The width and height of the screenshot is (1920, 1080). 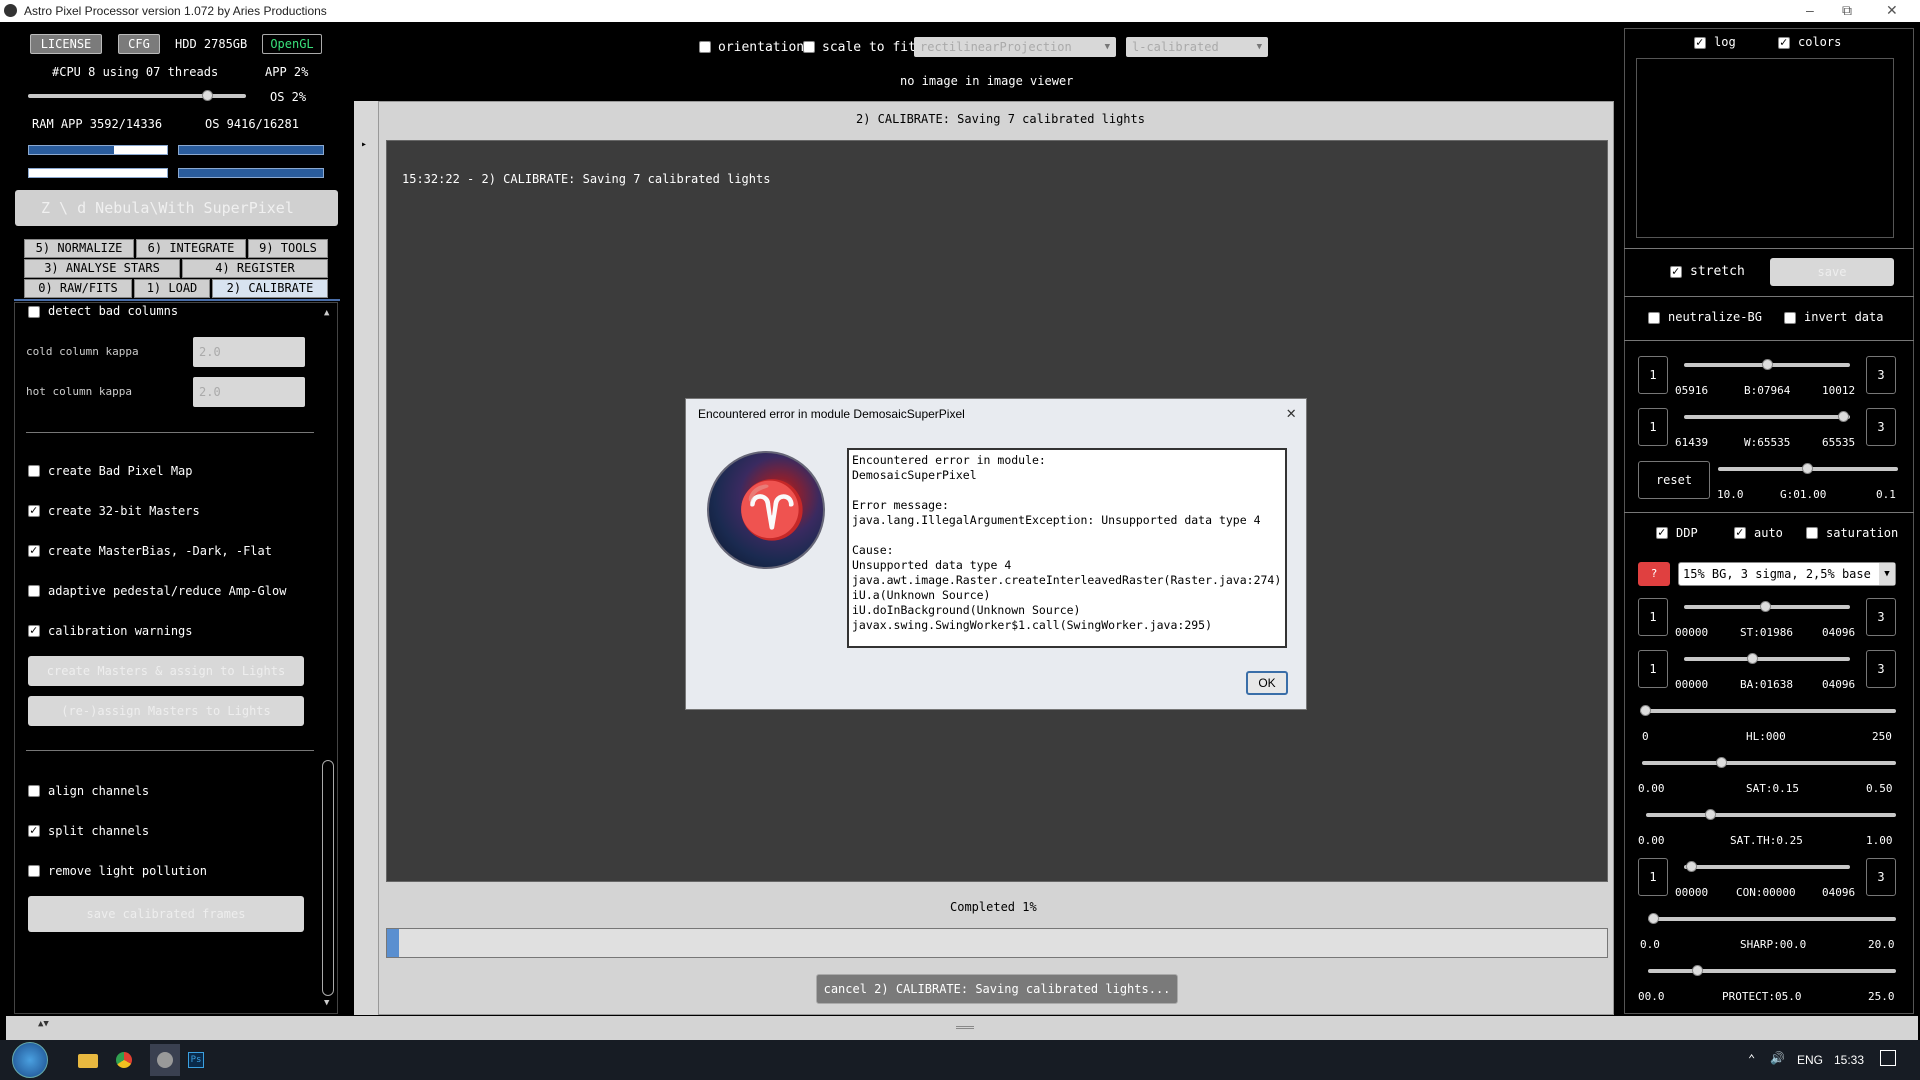 I want to click on ba-slider-knob, so click(x=1752, y=658).